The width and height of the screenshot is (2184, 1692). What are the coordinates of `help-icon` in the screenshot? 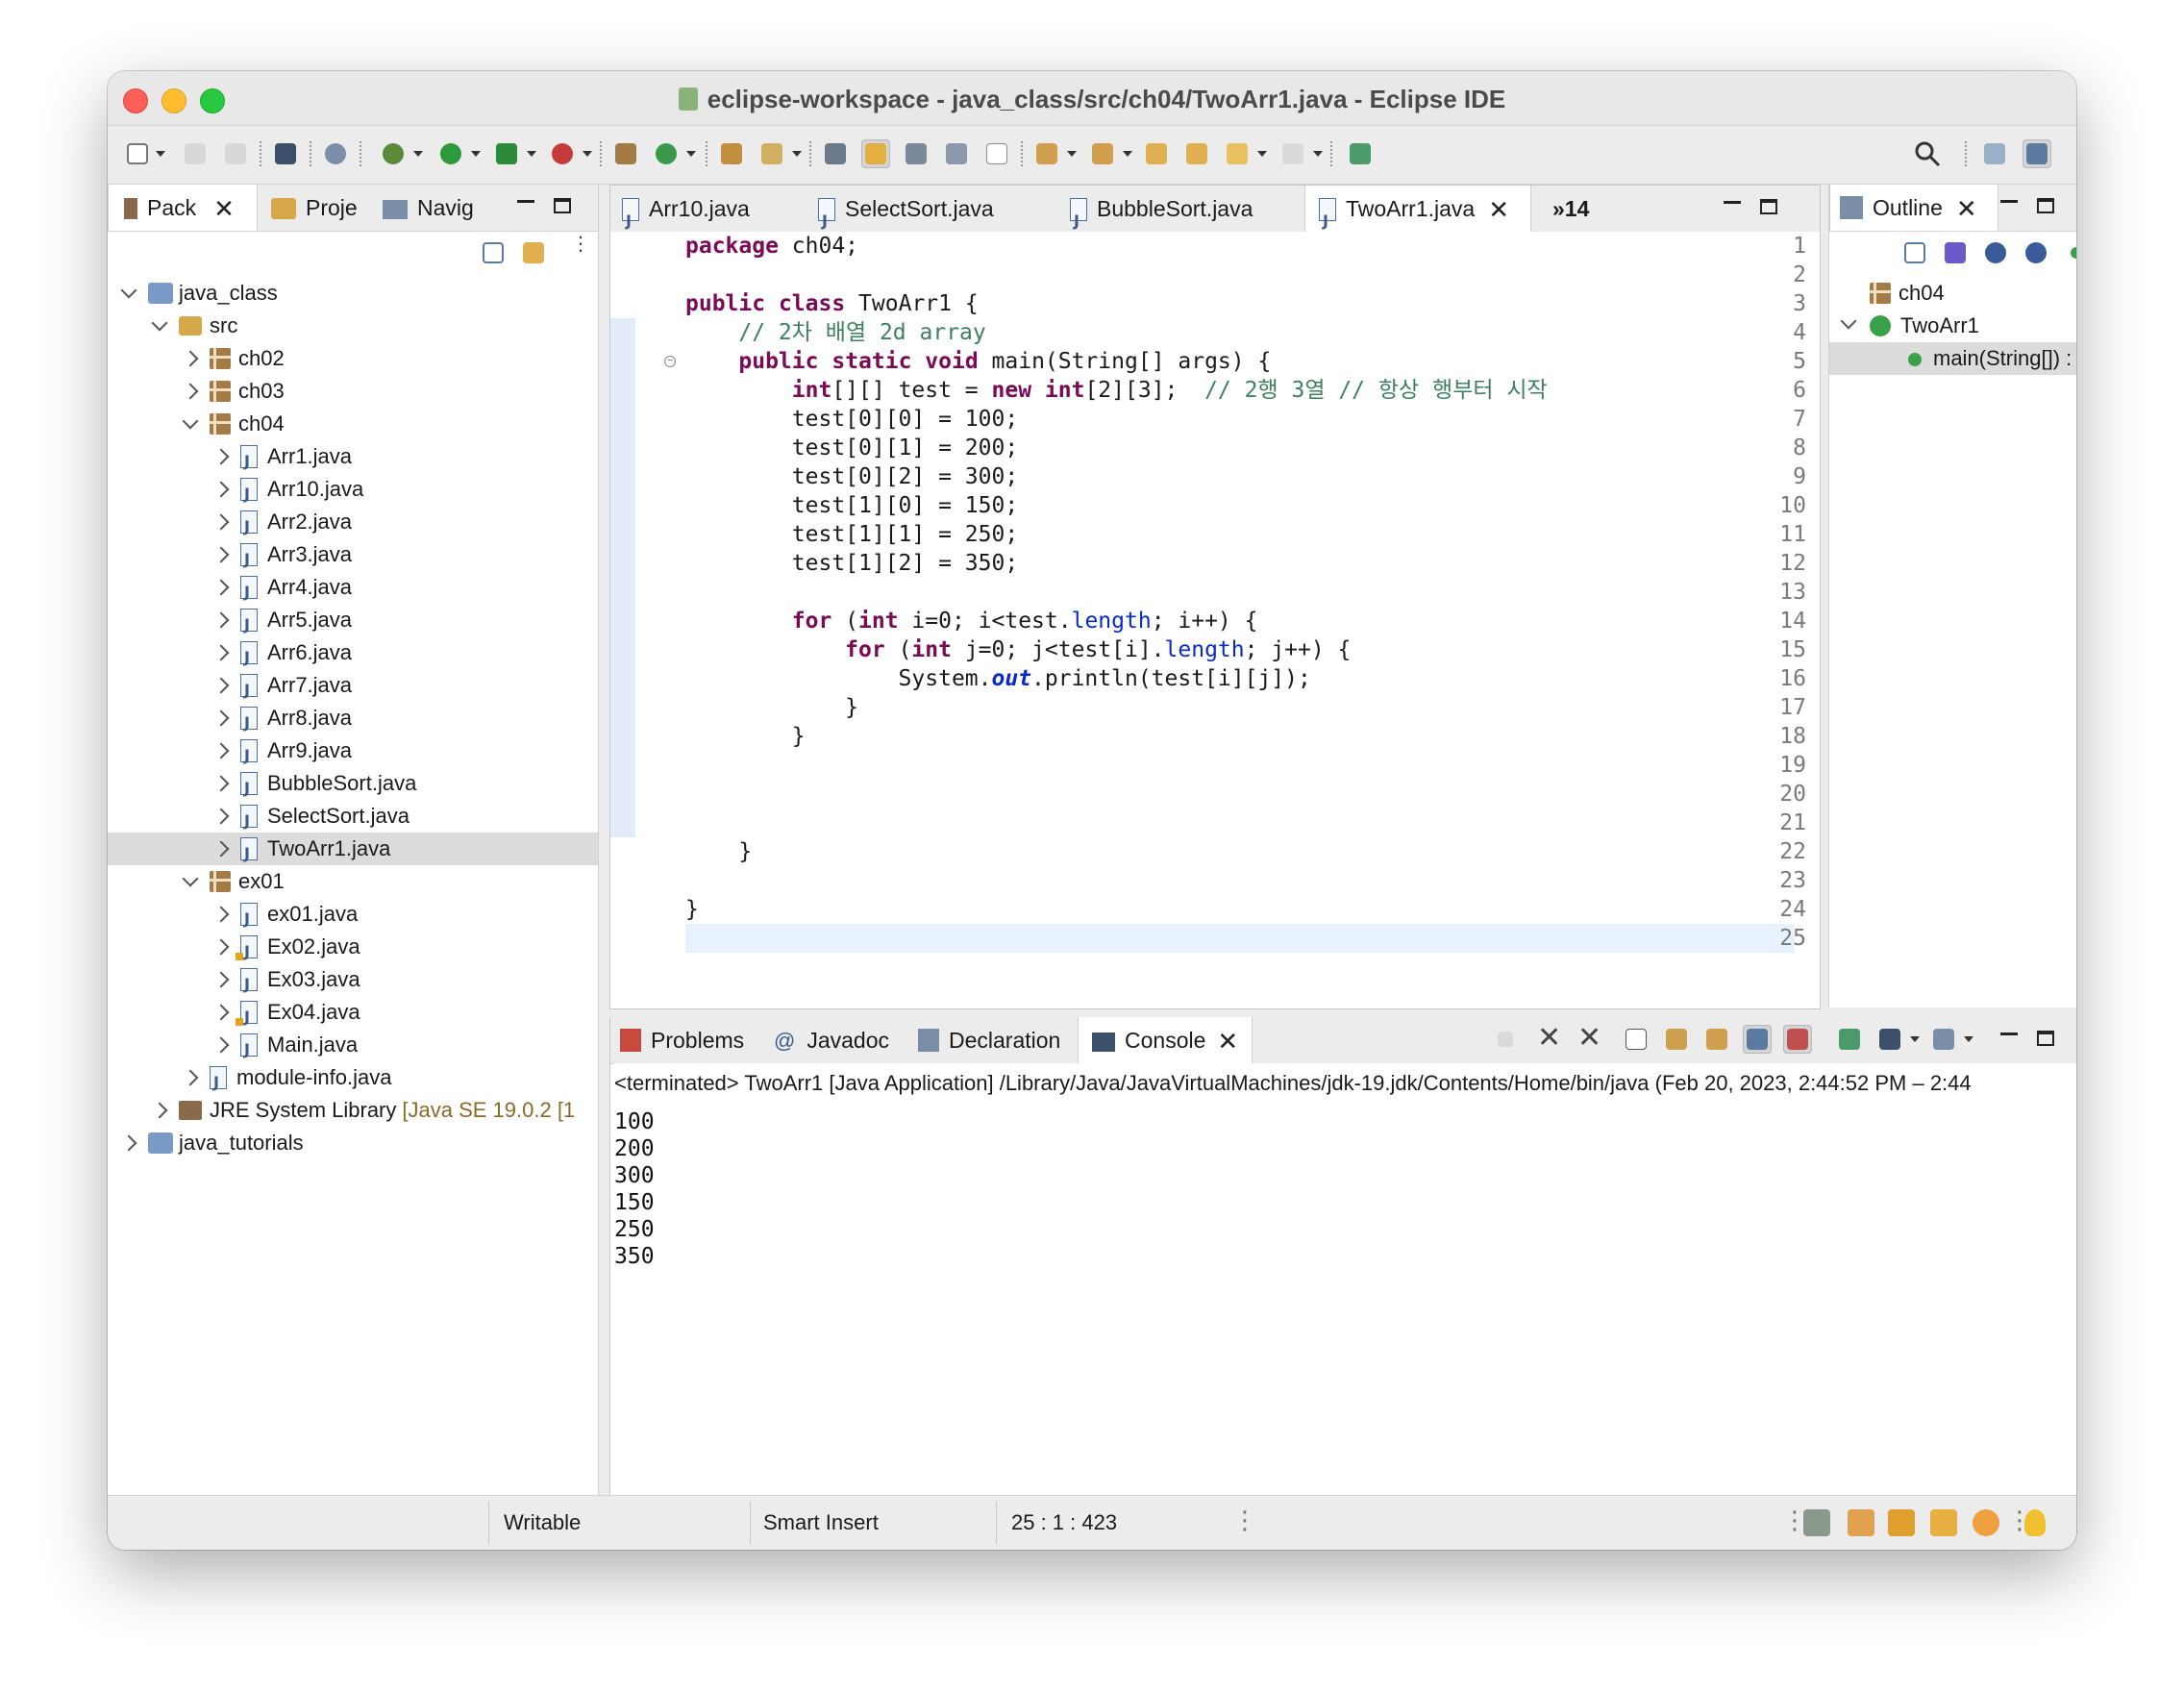 It's located at (1986, 1522).